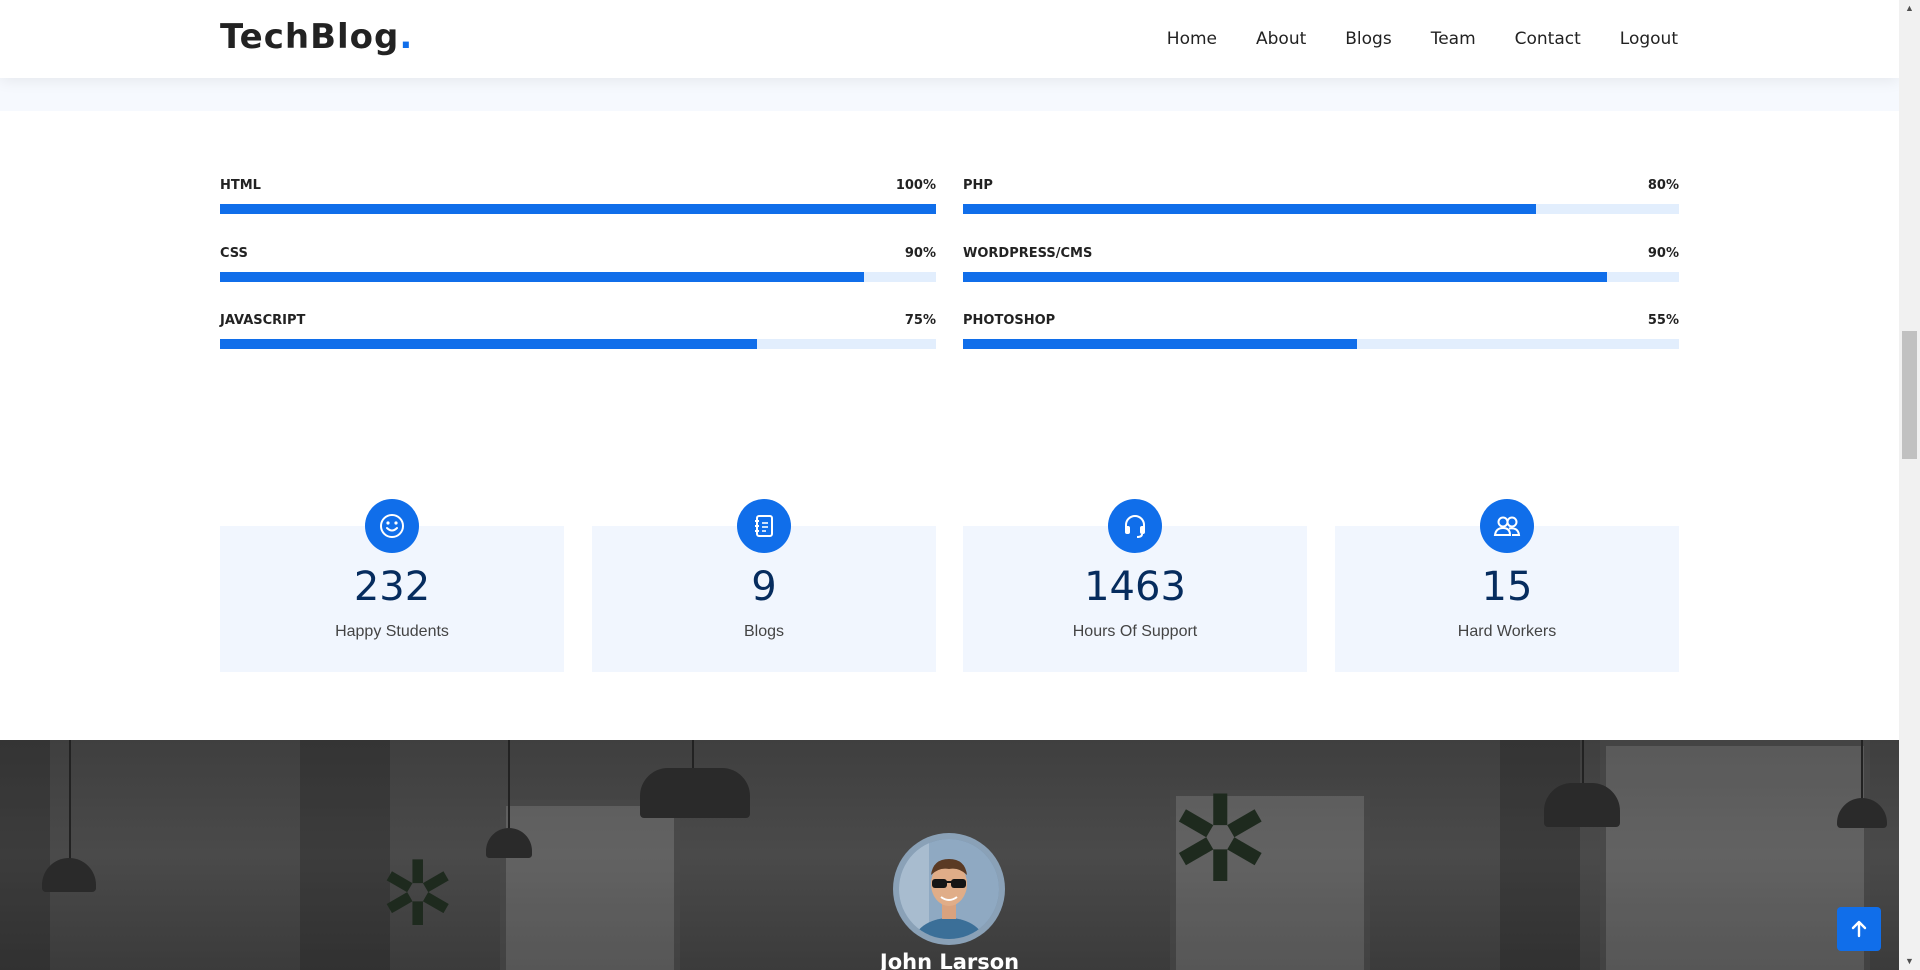 The image size is (1920, 970). What do you see at coordinates (1321, 198) in the screenshot?
I see `skill-php: PHP 80%` at bounding box center [1321, 198].